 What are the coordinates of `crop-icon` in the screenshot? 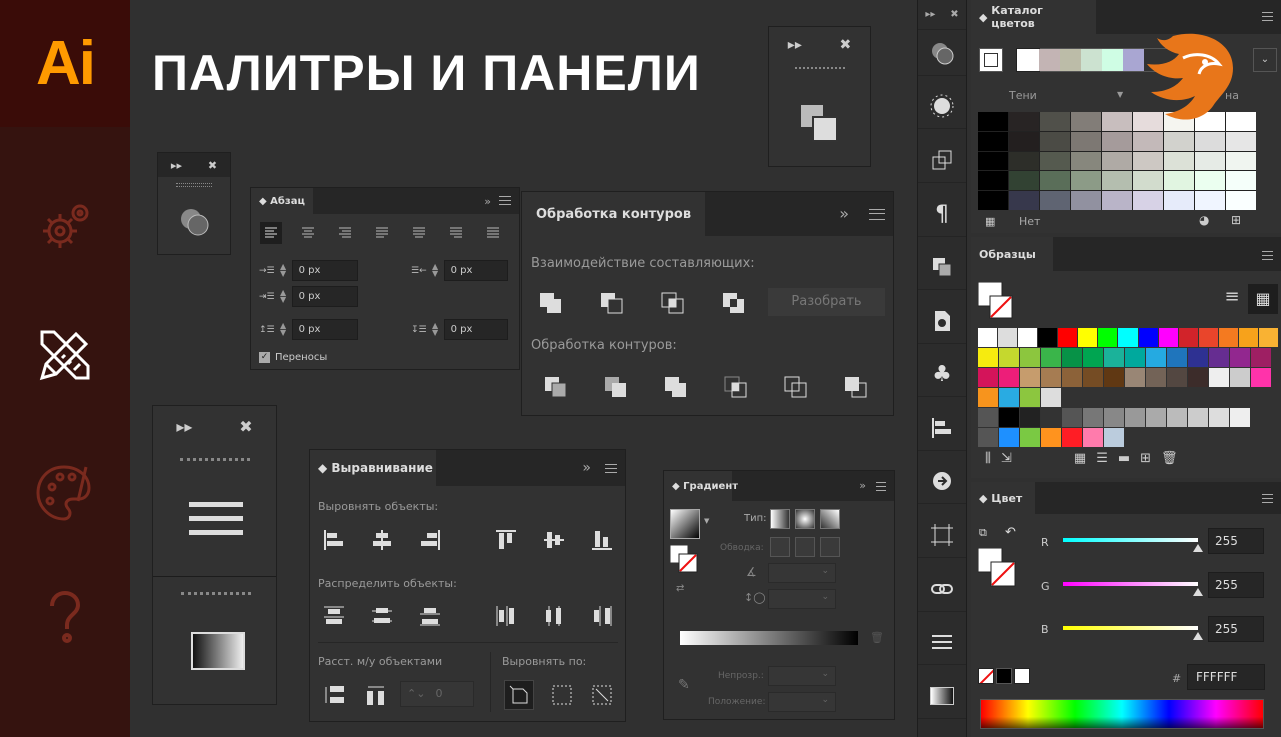 It's located at (736, 387).